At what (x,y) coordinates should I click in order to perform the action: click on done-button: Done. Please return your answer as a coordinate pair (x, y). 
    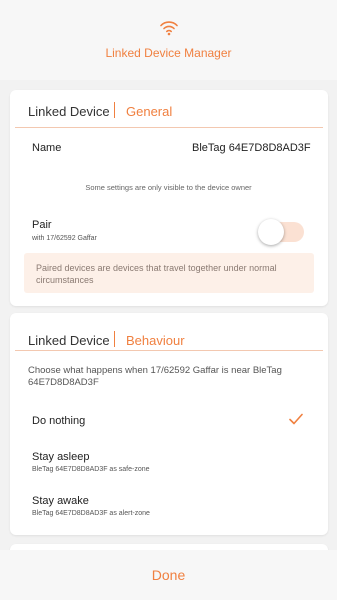
    Looking at the image, I should click on (168, 575).